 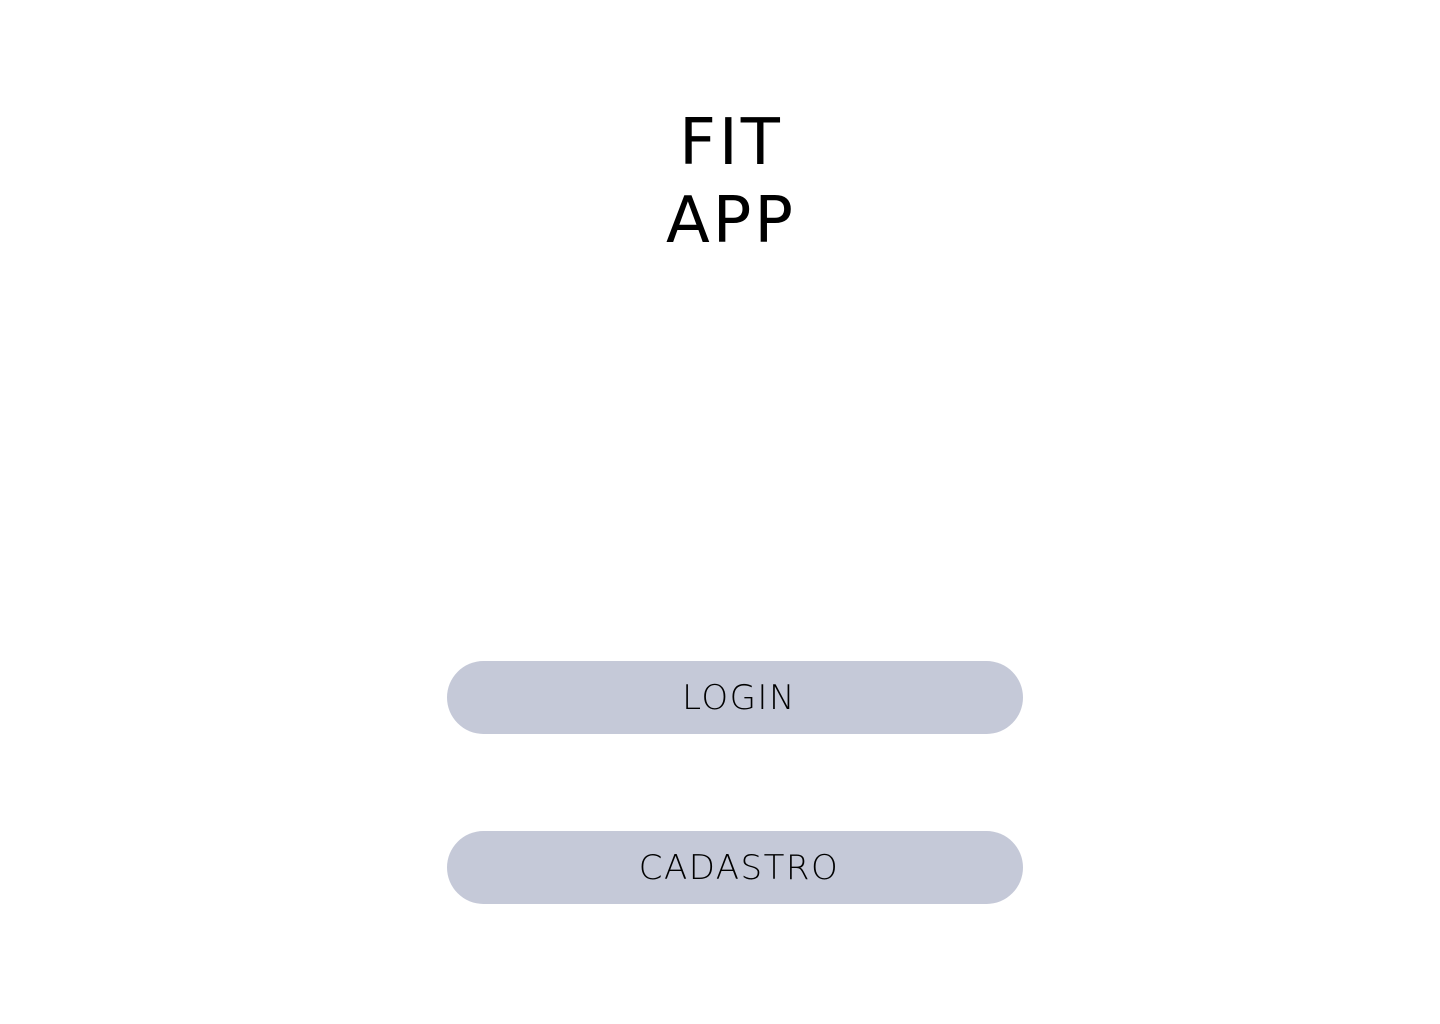 I want to click on app-title-line-1: FIT, so click(x=731, y=143).